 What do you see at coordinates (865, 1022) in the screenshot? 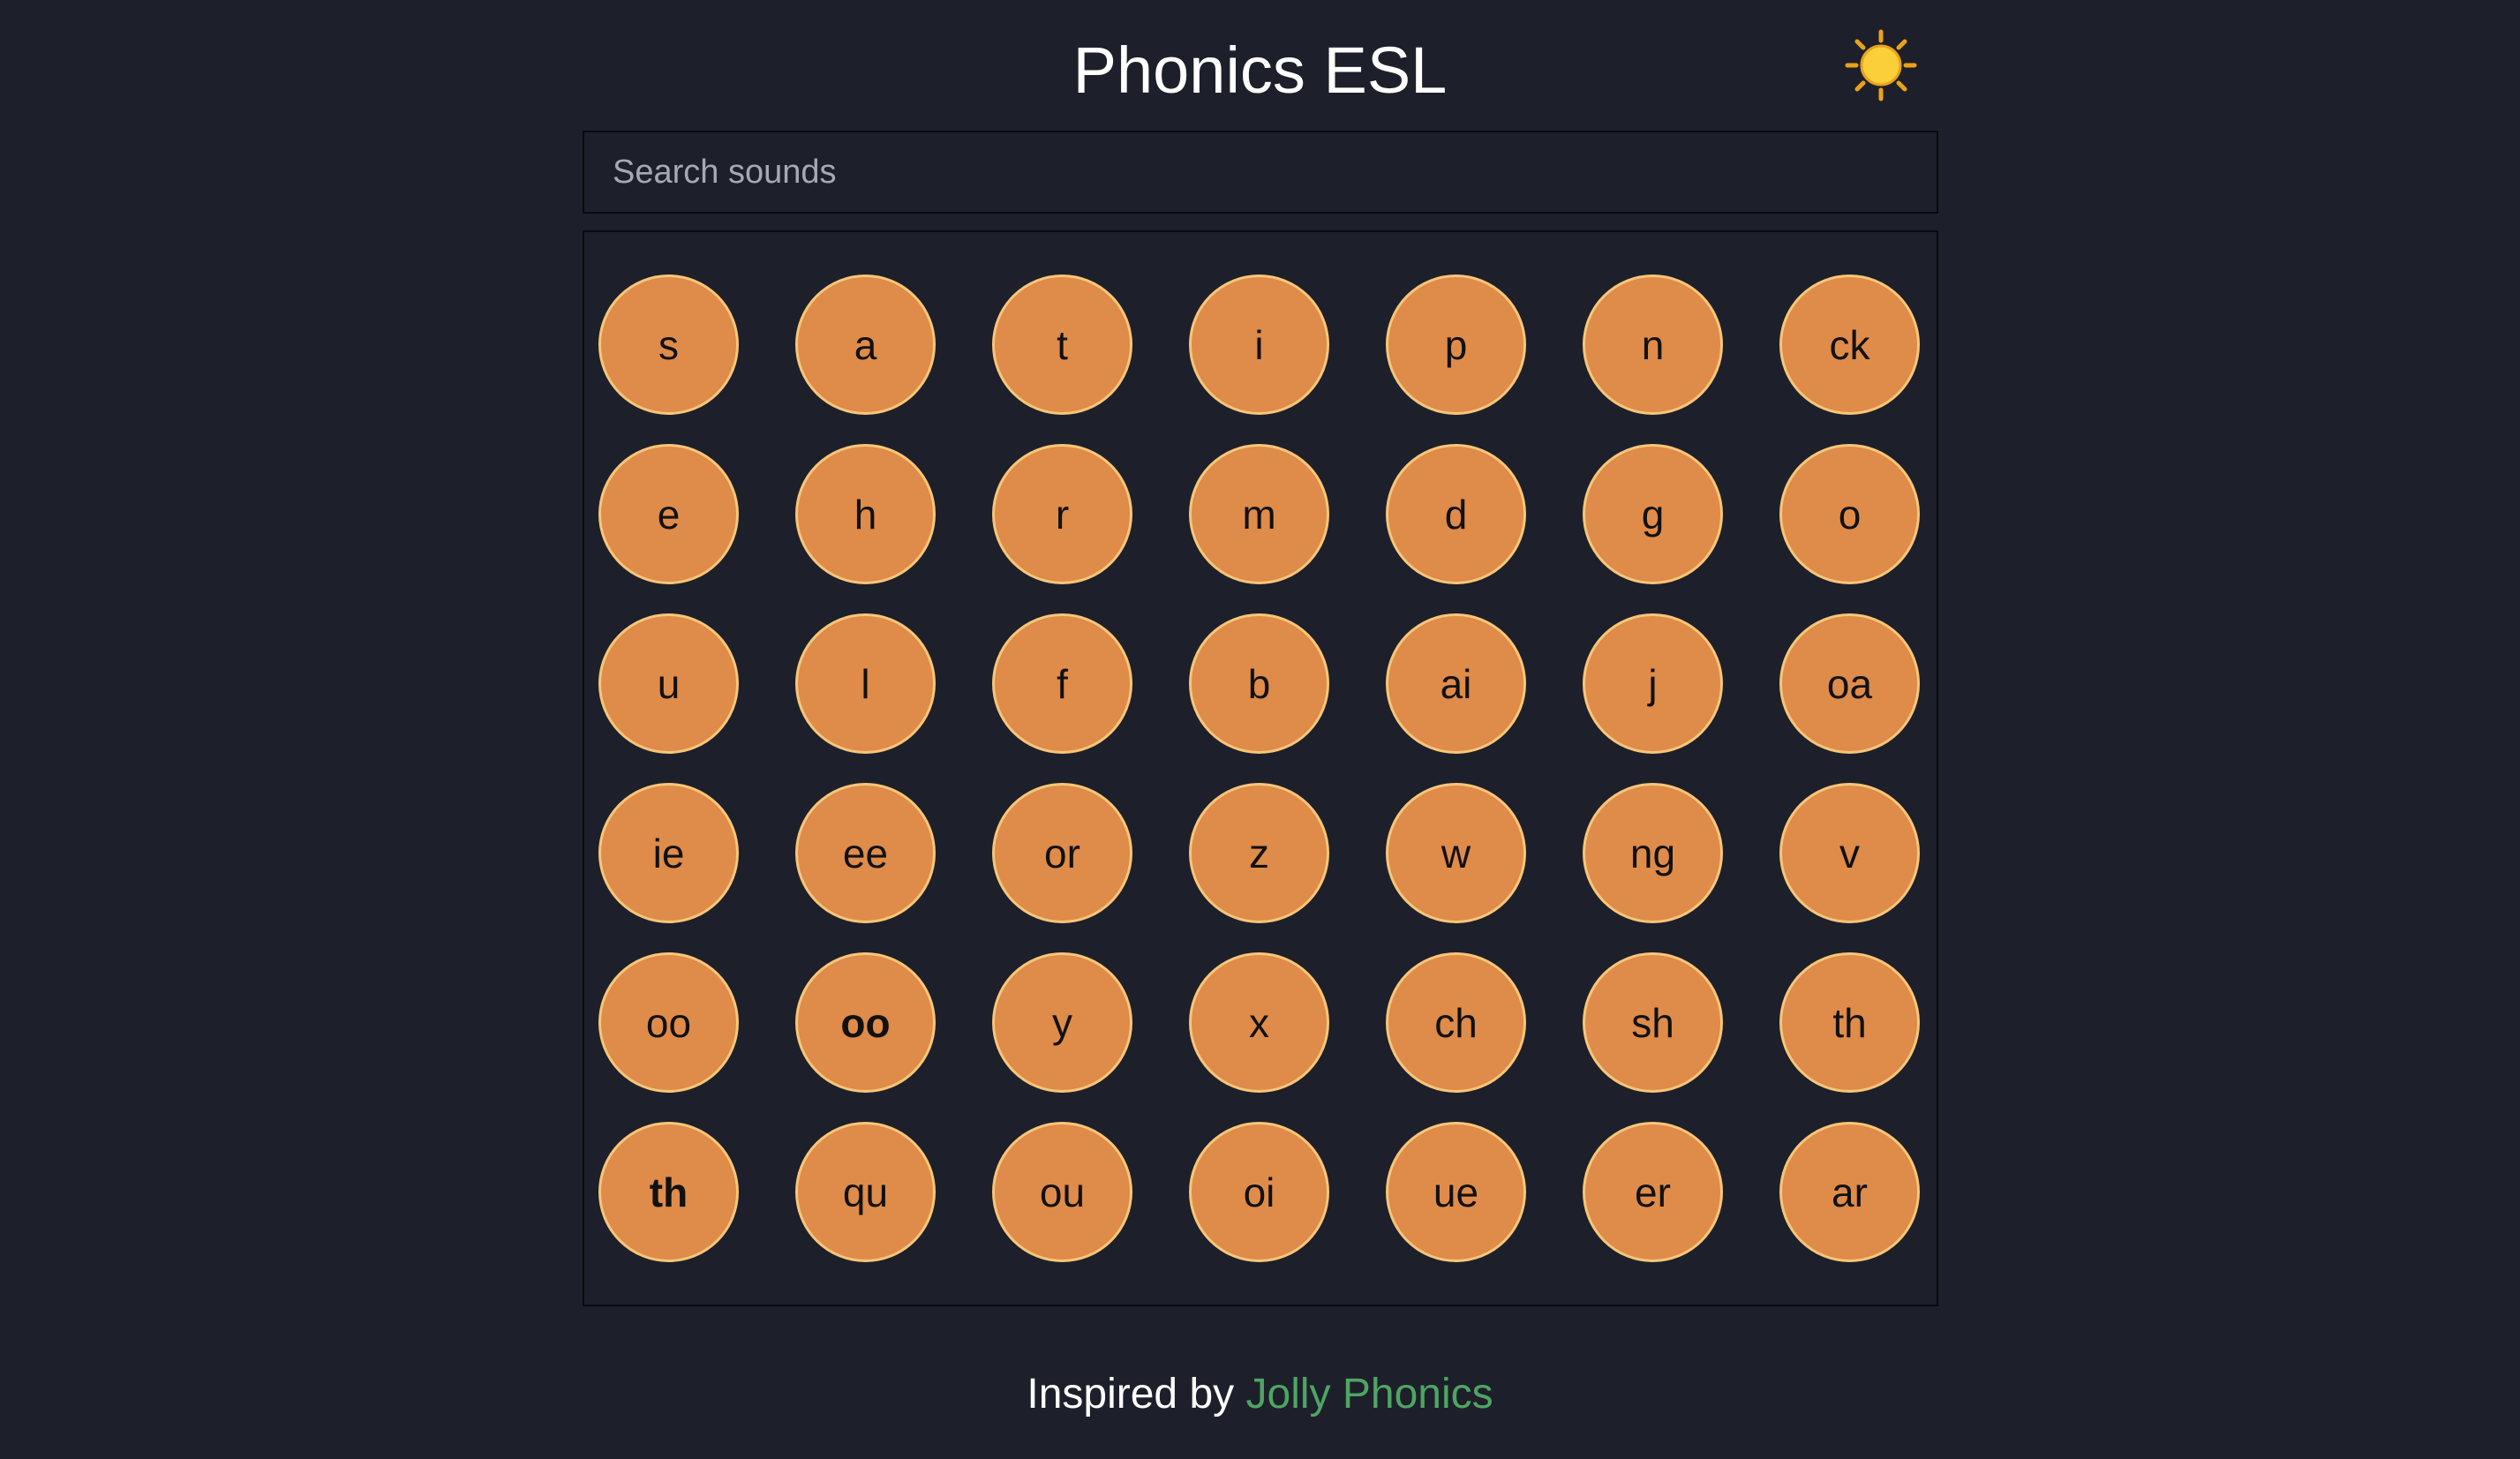
I see `sound-button-oo-bold: oo` at bounding box center [865, 1022].